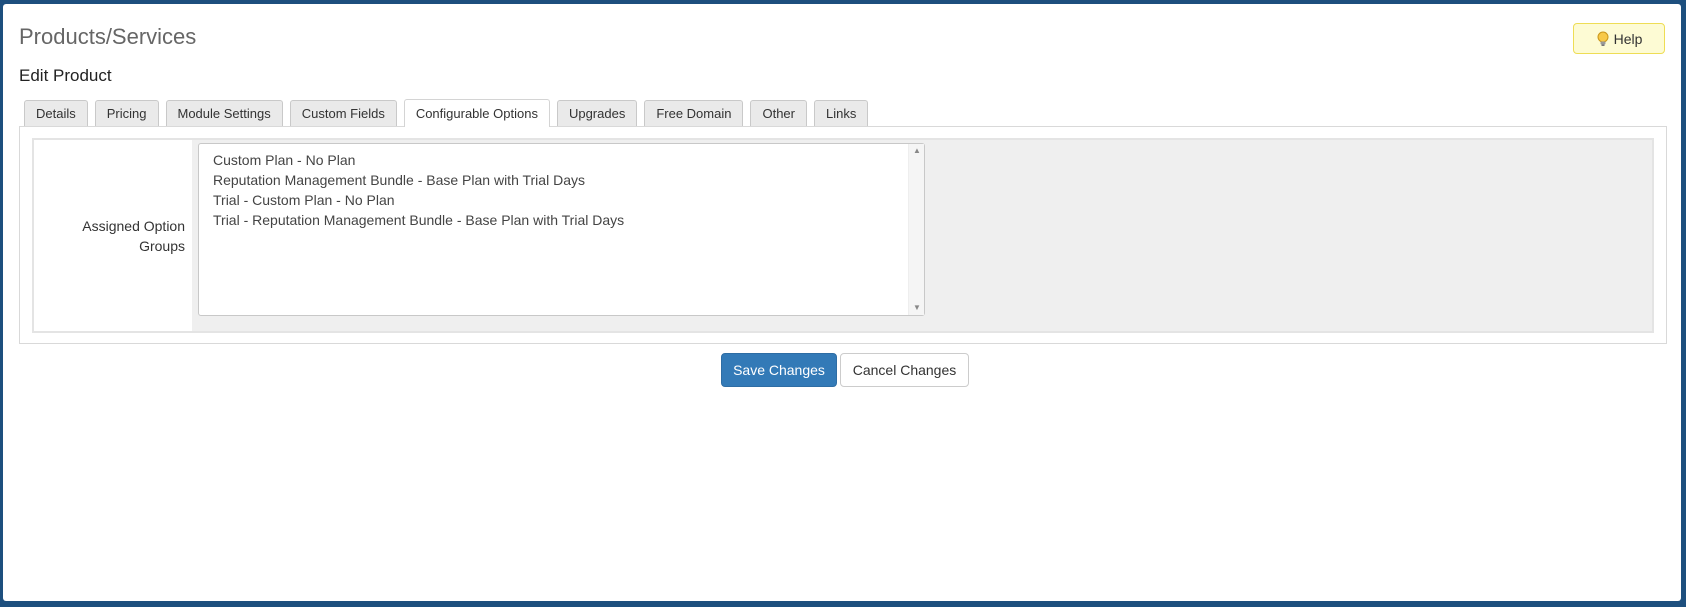  Describe the element at coordinates (597, 113) in the screenshot. I see `tab-upgrades: Upgrades` at that location.